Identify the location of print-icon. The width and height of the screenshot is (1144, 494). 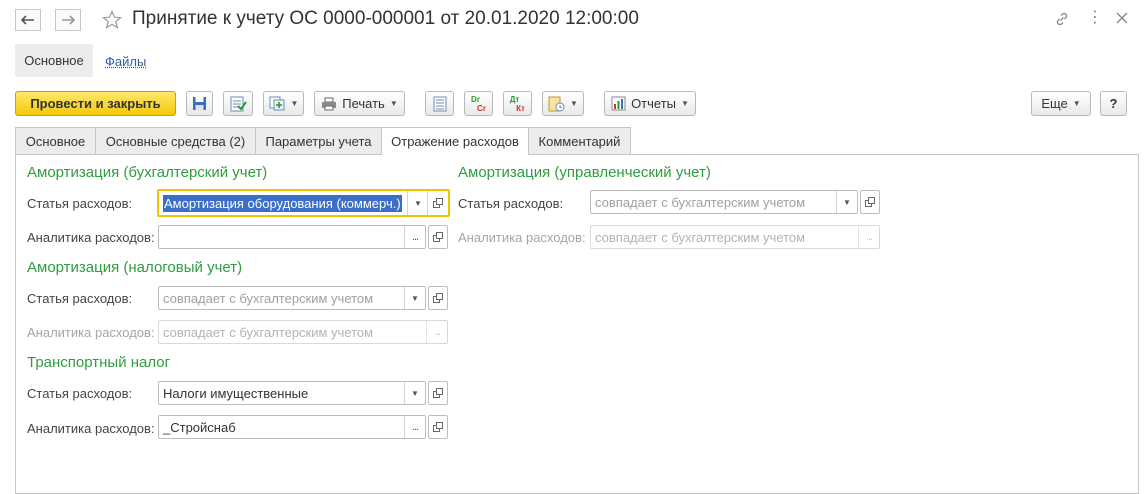
(329, 103).